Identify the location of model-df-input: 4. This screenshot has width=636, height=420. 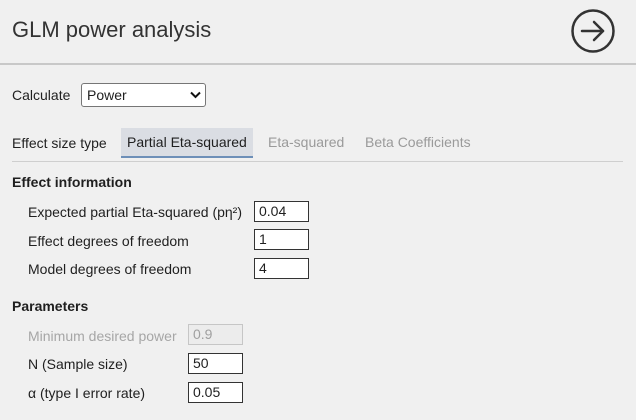
(281, 268).